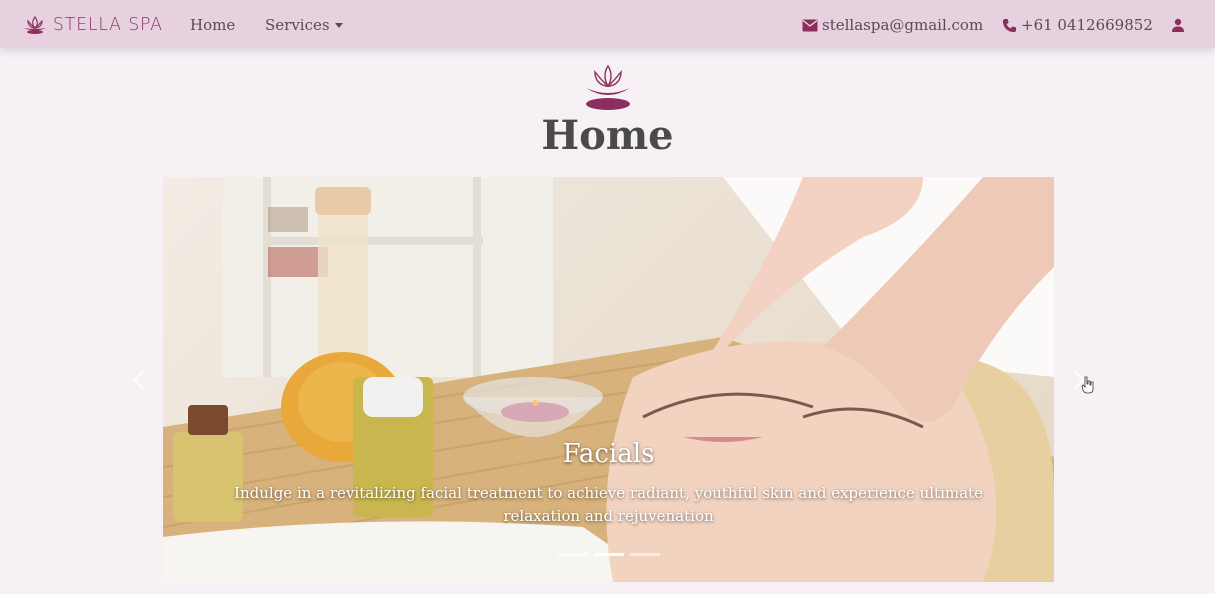 The width and height of the screenshot is (1215, 594). I want to click on lotus-logo-icon, so click(608, 87).